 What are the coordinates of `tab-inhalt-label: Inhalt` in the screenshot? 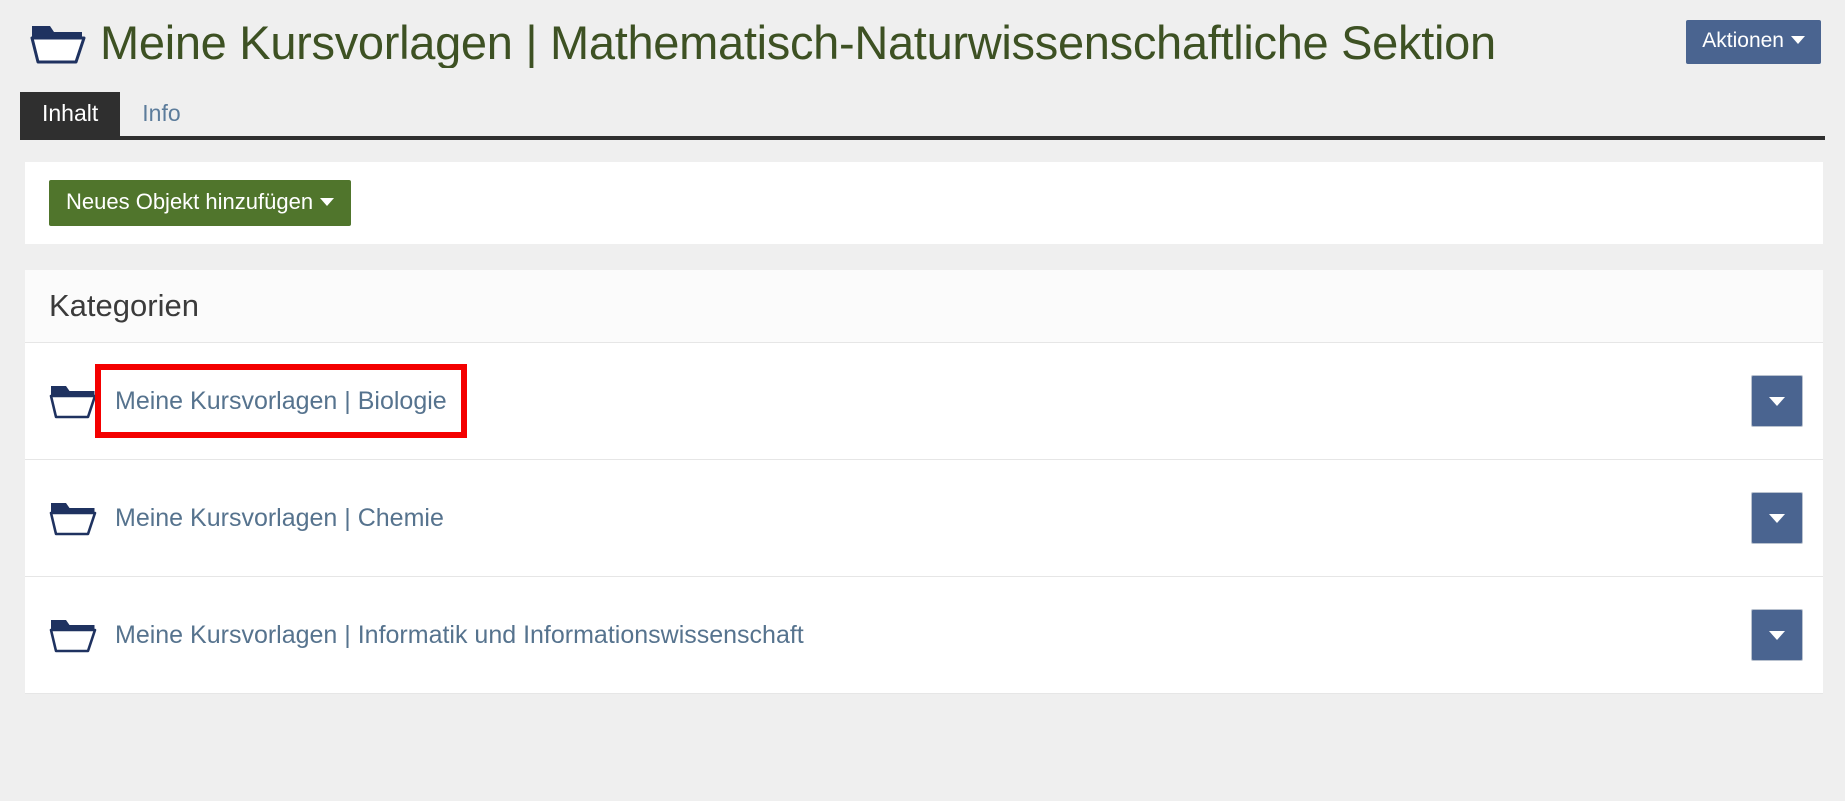 It's located at (70, 113).